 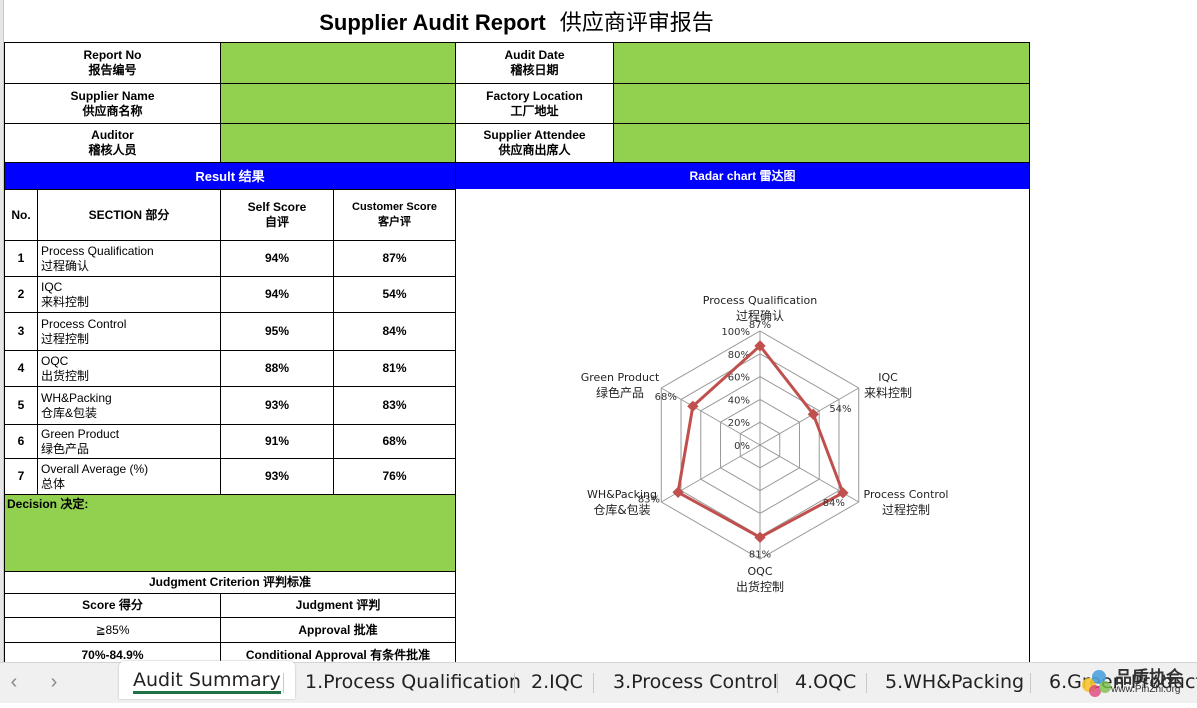 I want to click on row-number-text: 3, so click(x=21, y=331).